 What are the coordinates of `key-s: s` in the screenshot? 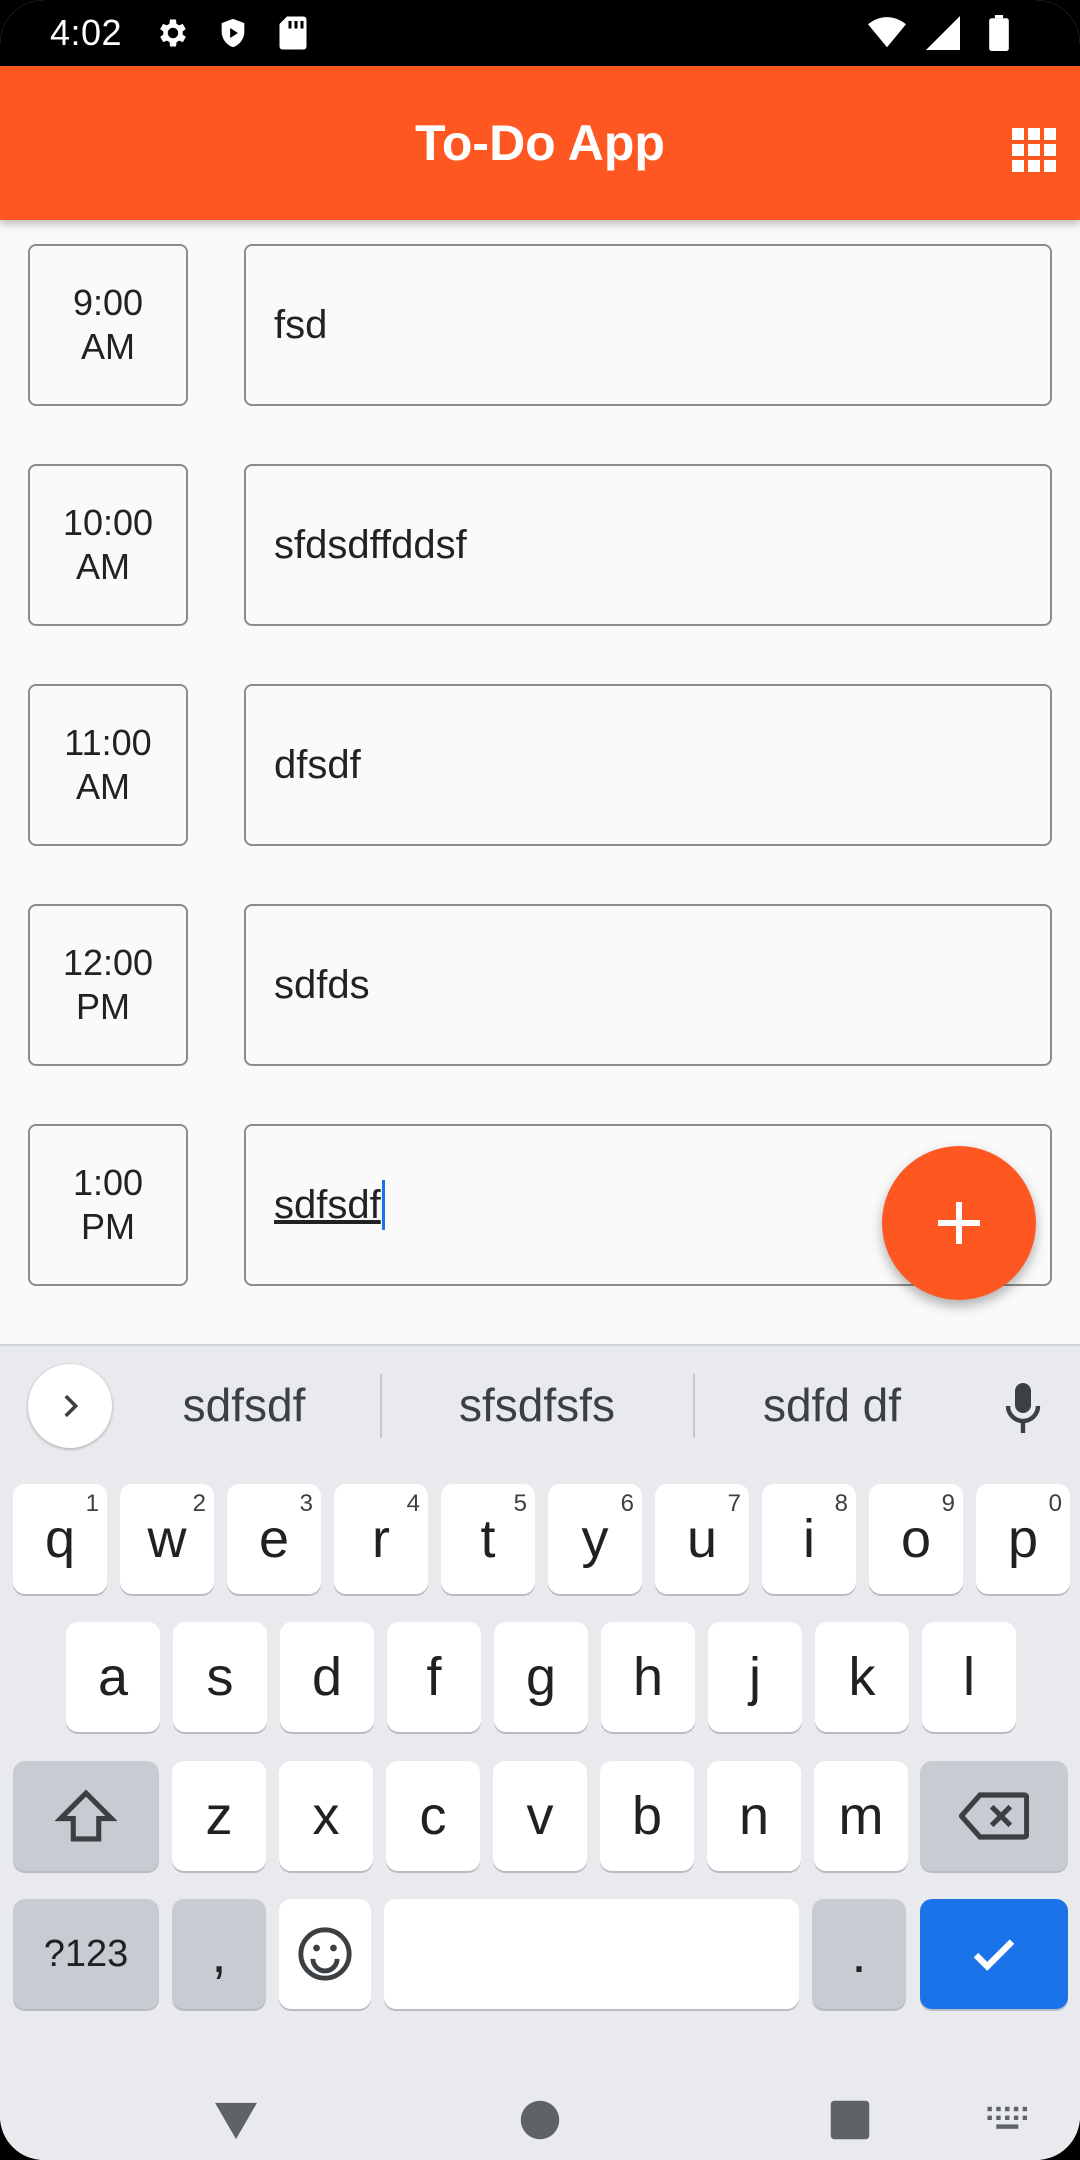 It's located at (220, 1677).